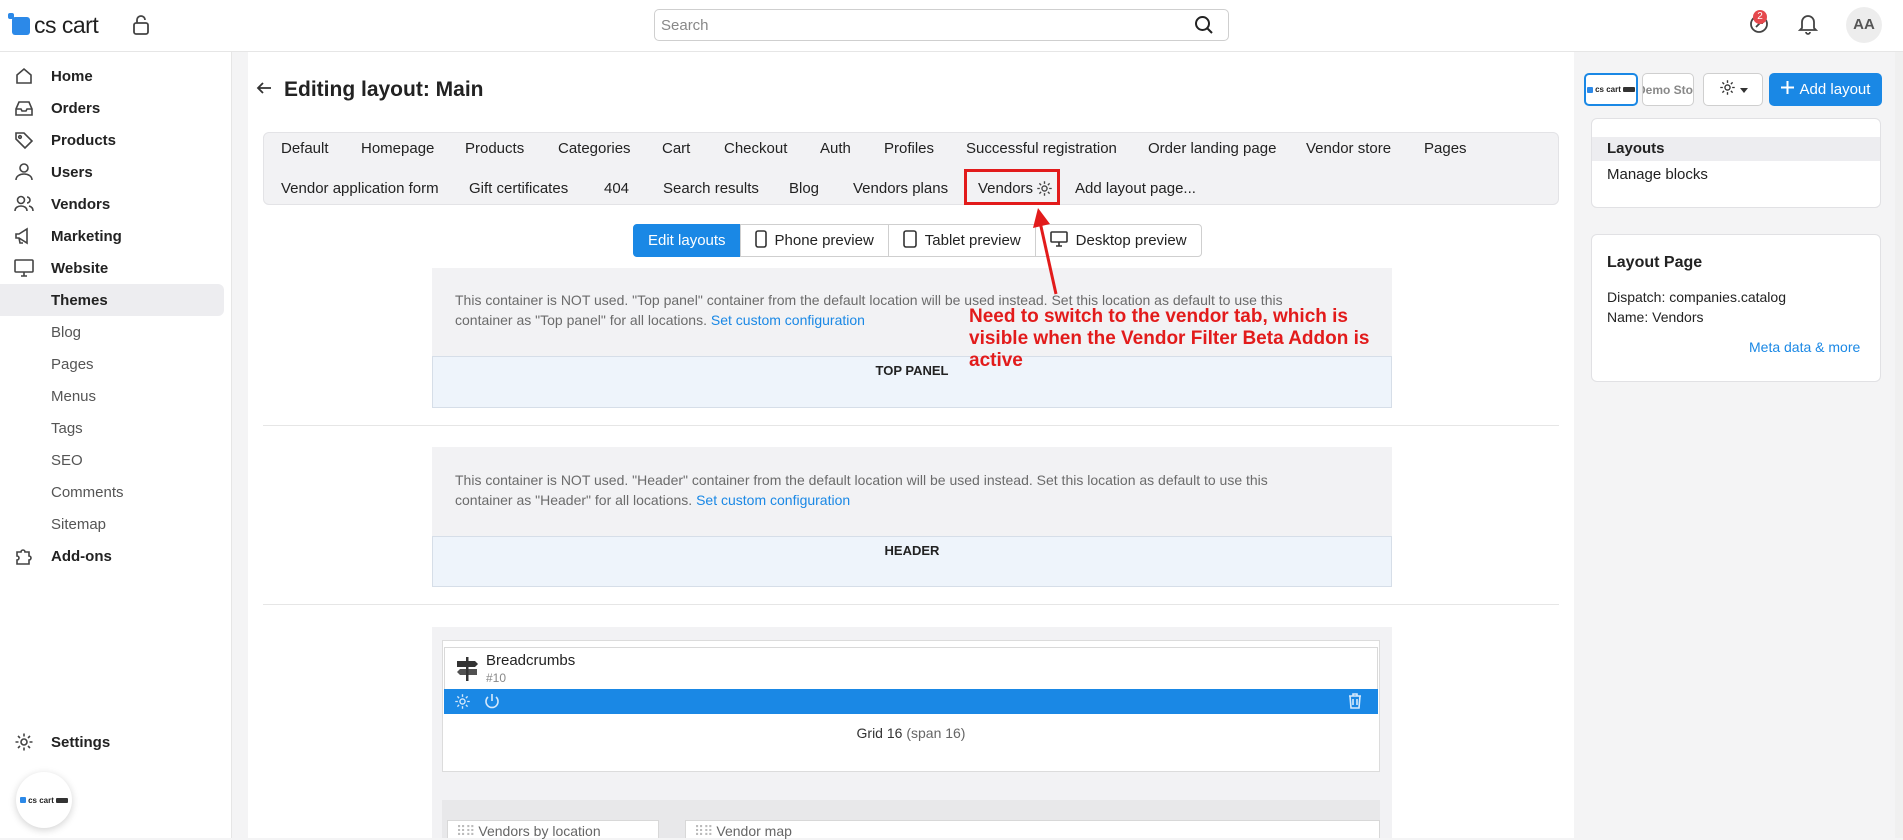 The height and width of the screenshot is (840, 1903). What do you see at coordinates (67, 428) in the screenshot?
I see `sidebar-subitem-label: Tags` at bounding box center [67, 428].